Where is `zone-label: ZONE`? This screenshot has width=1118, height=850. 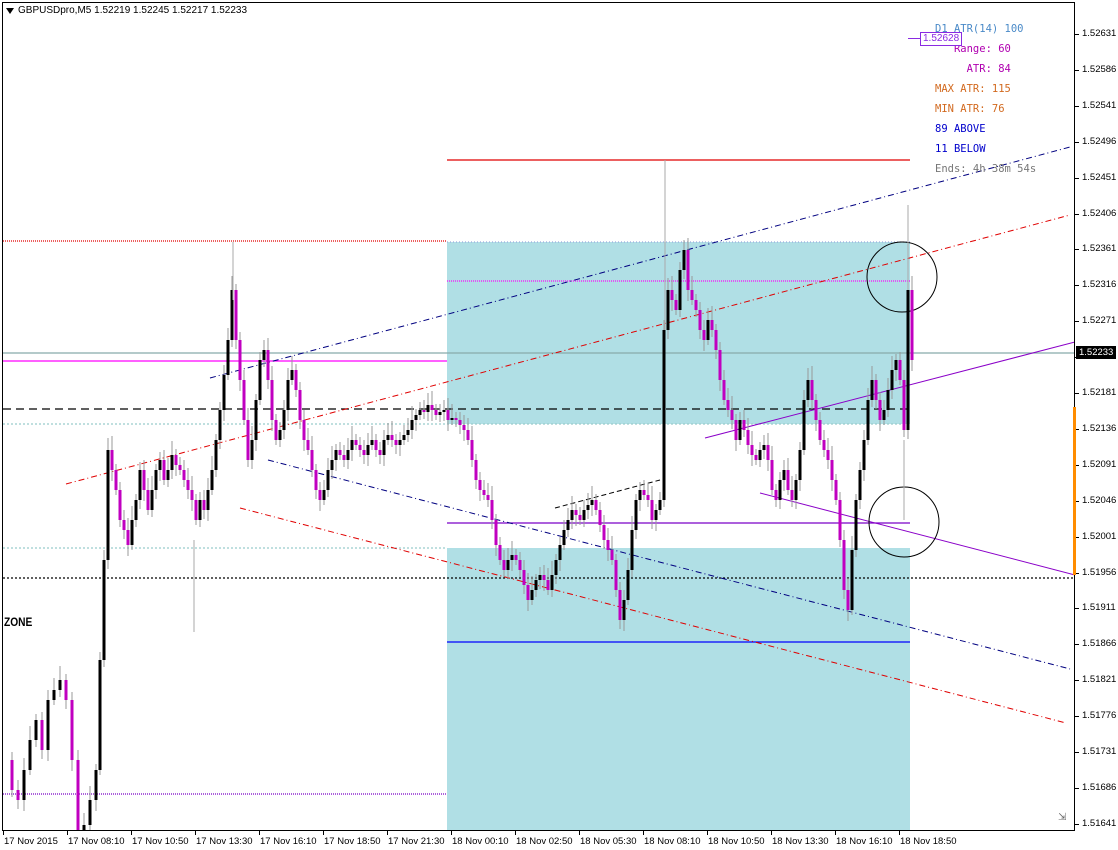 zone-label: ZONE is located at coordinates (18, 622).